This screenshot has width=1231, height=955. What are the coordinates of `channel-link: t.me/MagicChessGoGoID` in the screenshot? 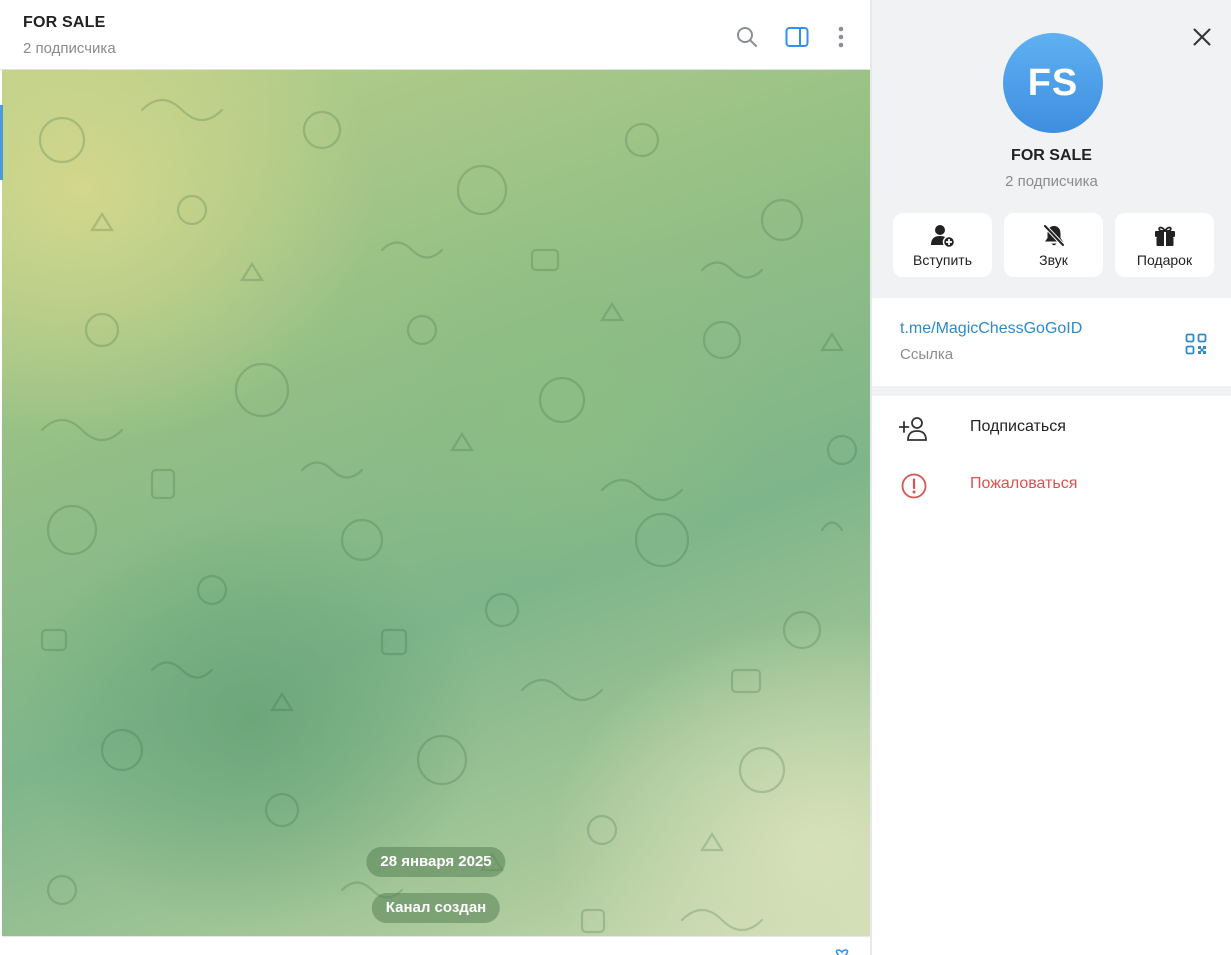 It's located at (991, 329).